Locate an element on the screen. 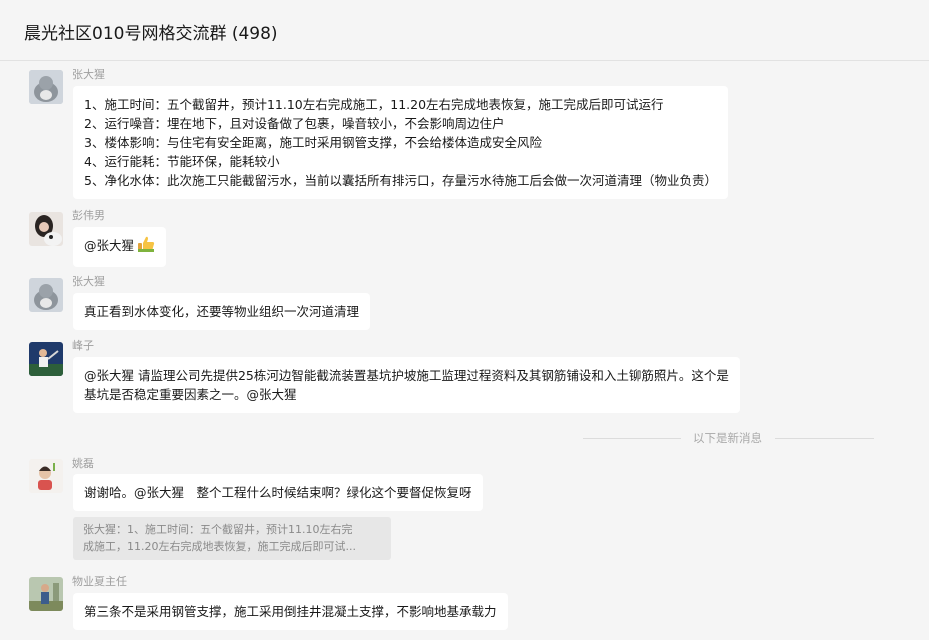 The width and height of the screenshot is (929, 640). message-line: 4、运行能耗：节能环保，能耗较小 is located at coordinates (182, 161).